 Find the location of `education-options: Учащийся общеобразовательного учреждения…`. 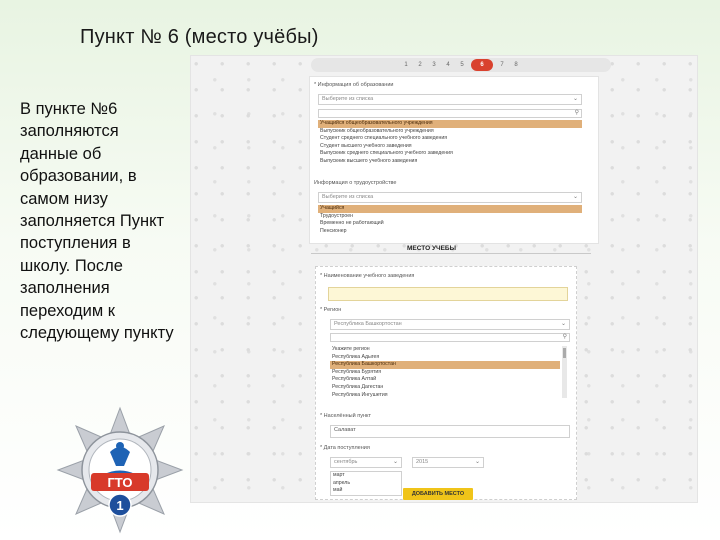

education-options: Учащийся общеобразовательного учреждения… is located at coordinates (450, 143).